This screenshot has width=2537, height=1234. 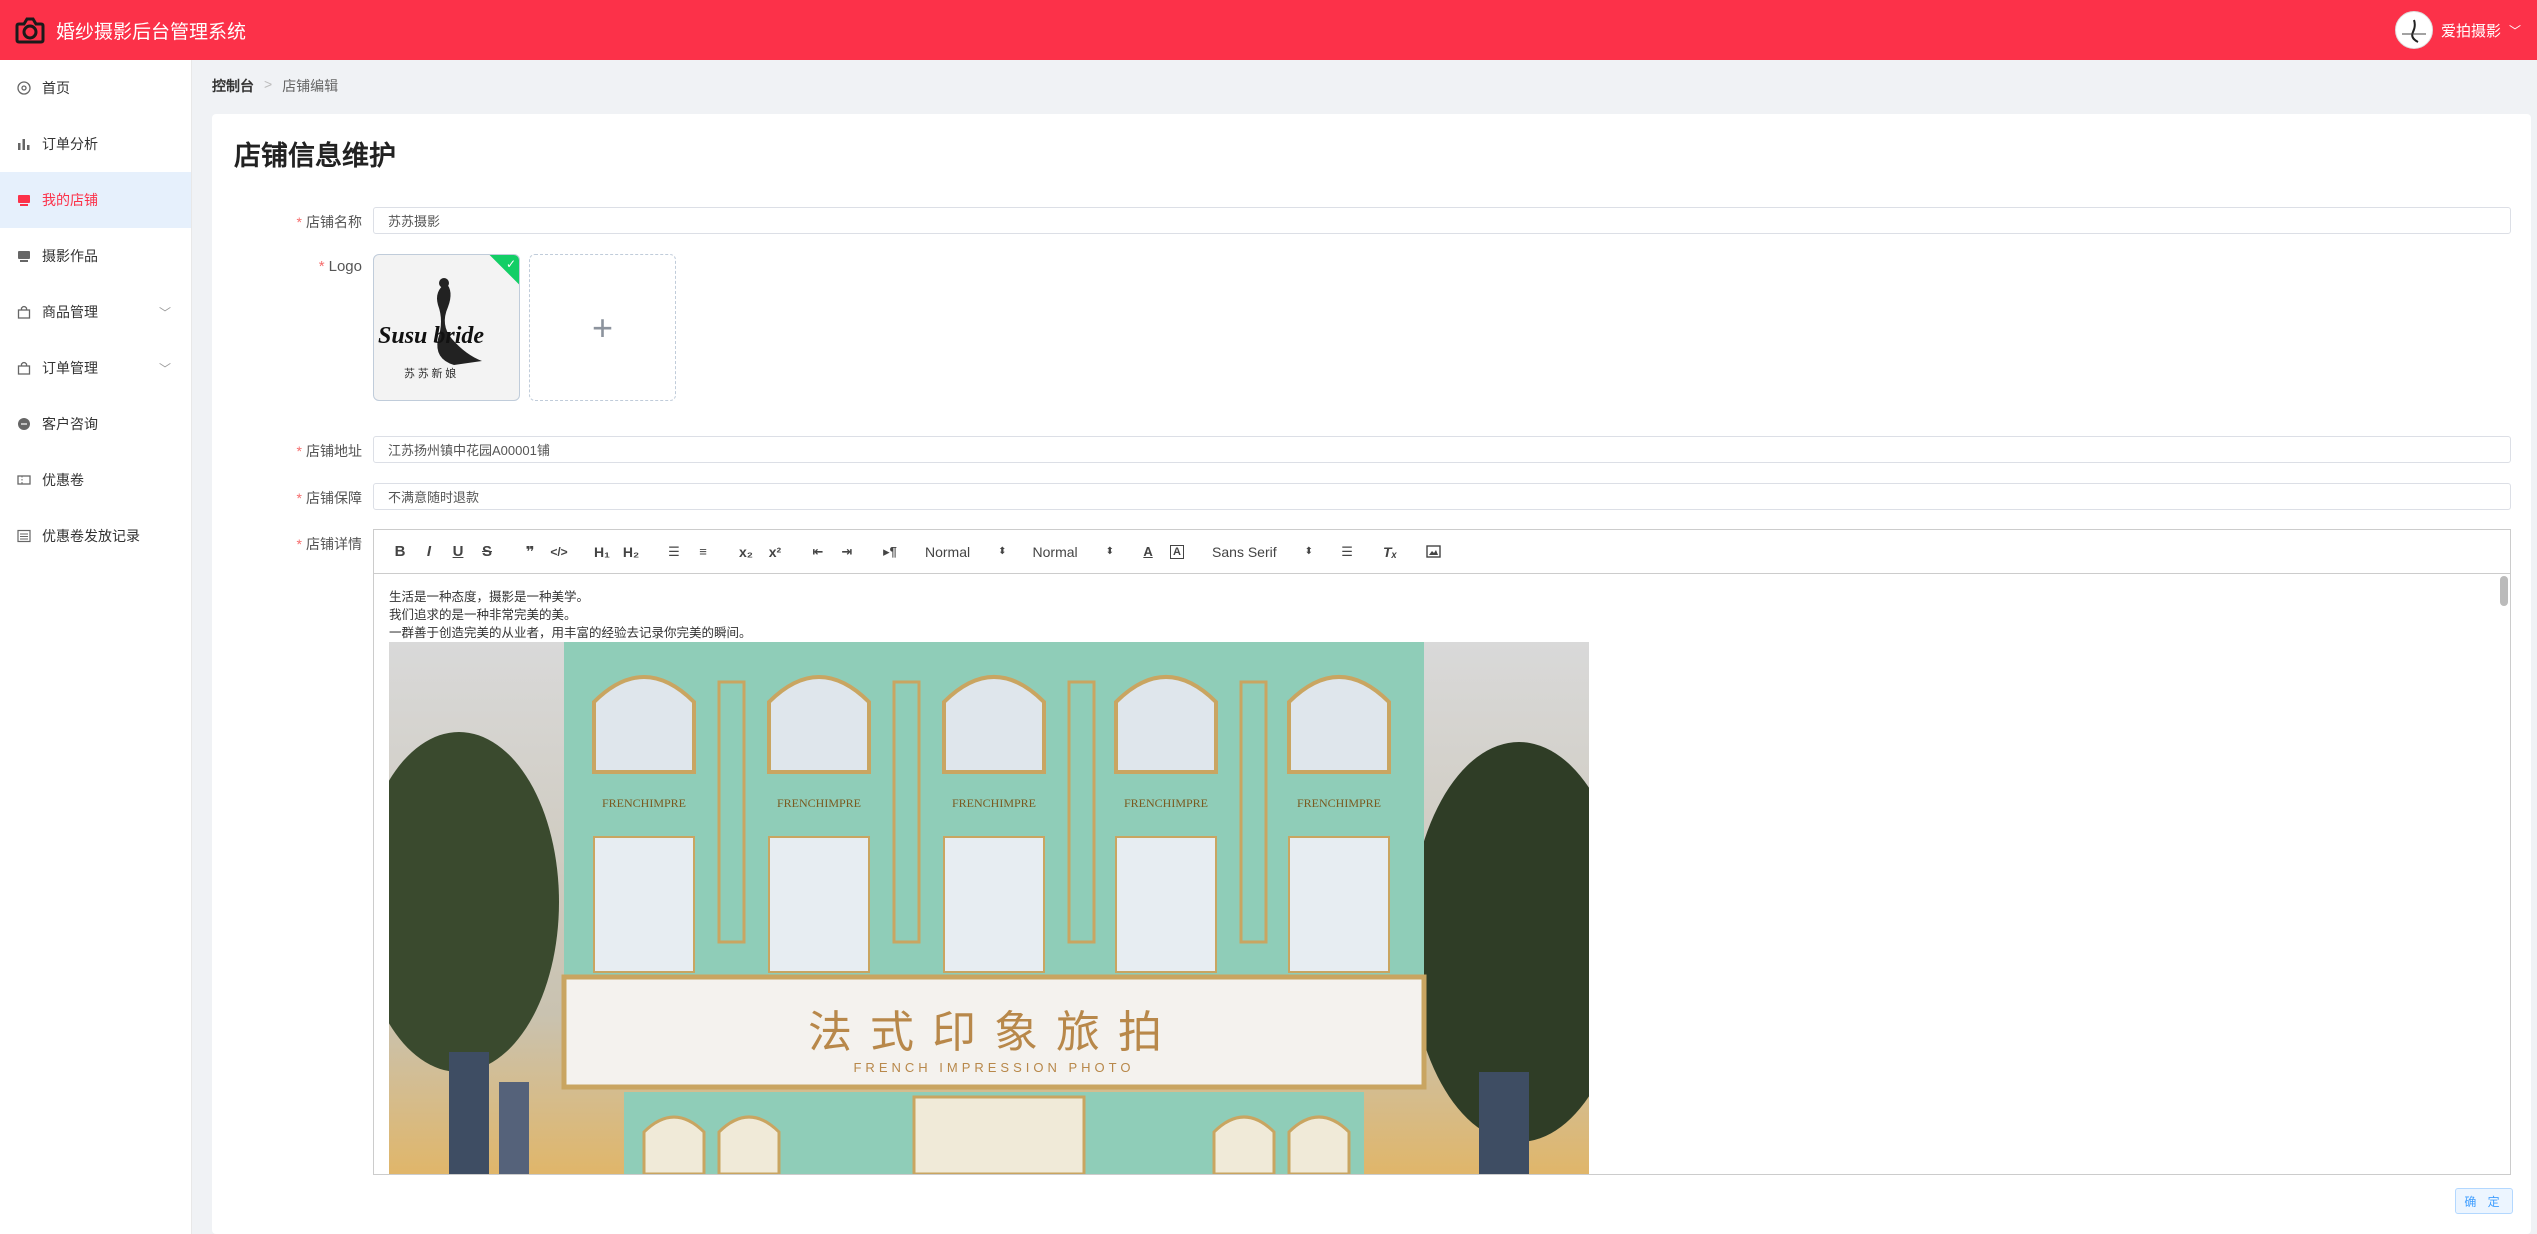 I want to click on user-menu: 爱拍摄影 ﹀, so click(x=2457, y=30).